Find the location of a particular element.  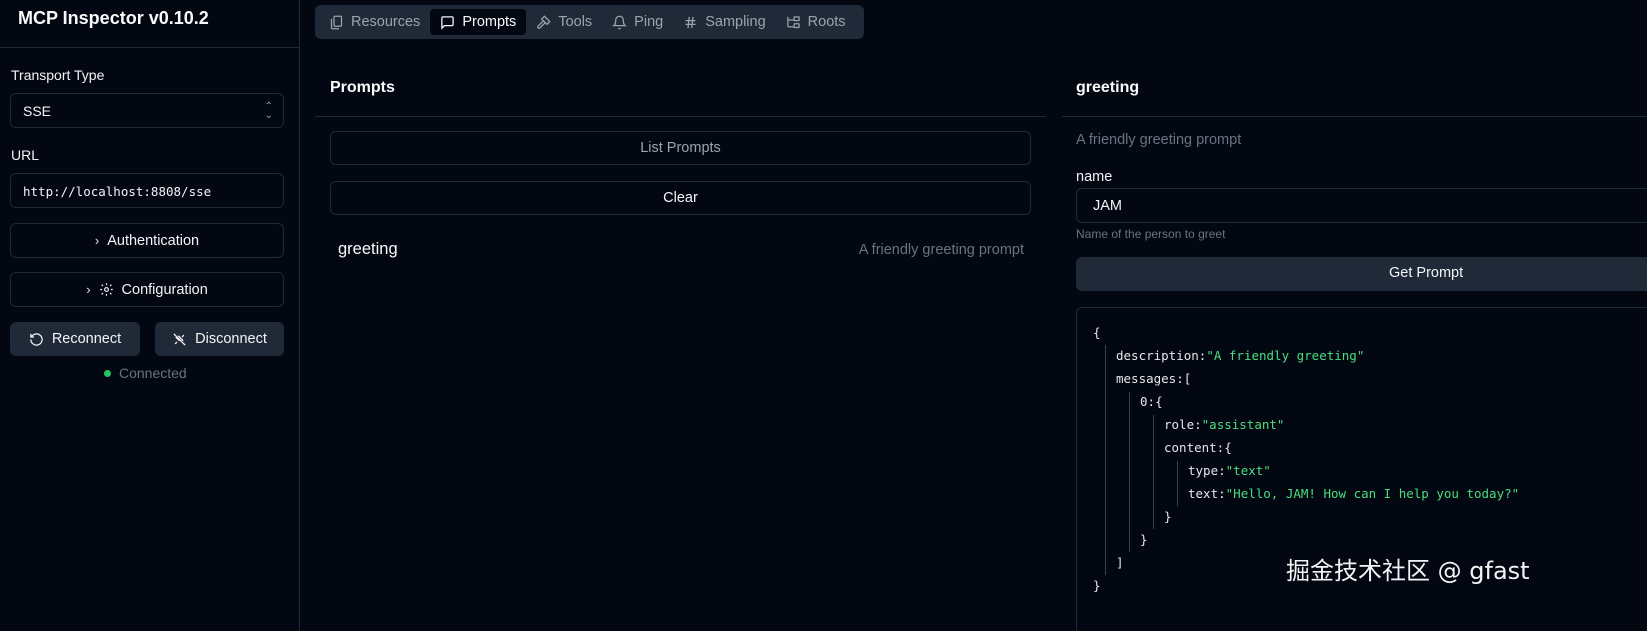

configuration-label: Configuration is located at coordinates (164, 289).